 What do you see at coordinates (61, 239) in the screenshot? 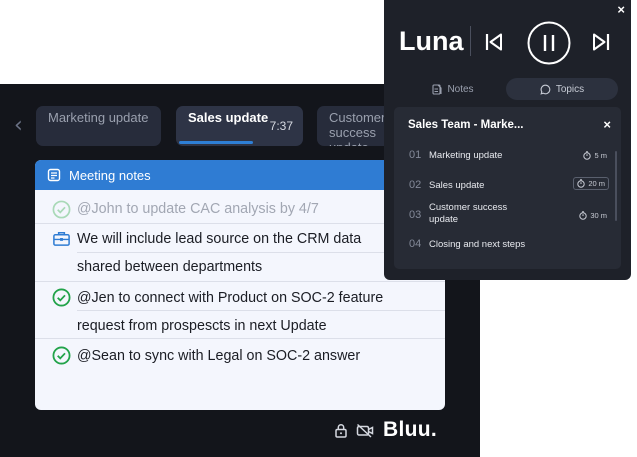
I see `briefcase-icon` at bounding box center [61, 239].